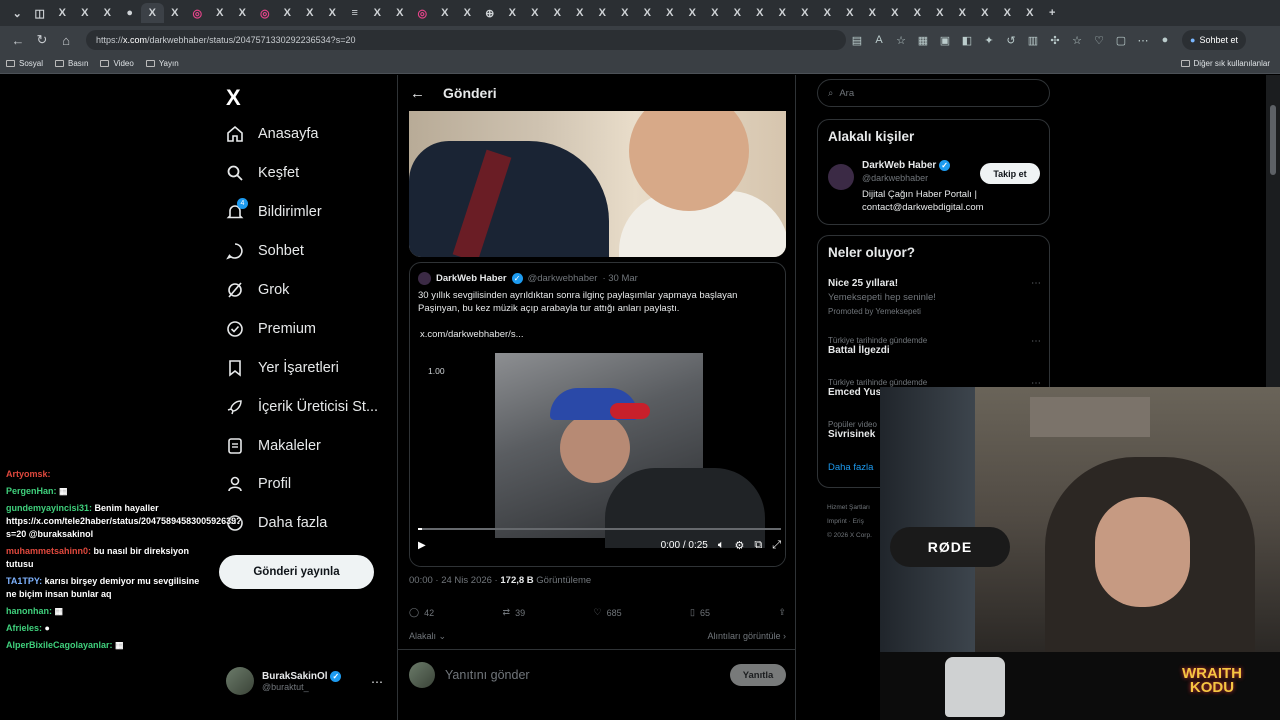  I want to click on repost-action: ⇄ 39, so click(514, 612).